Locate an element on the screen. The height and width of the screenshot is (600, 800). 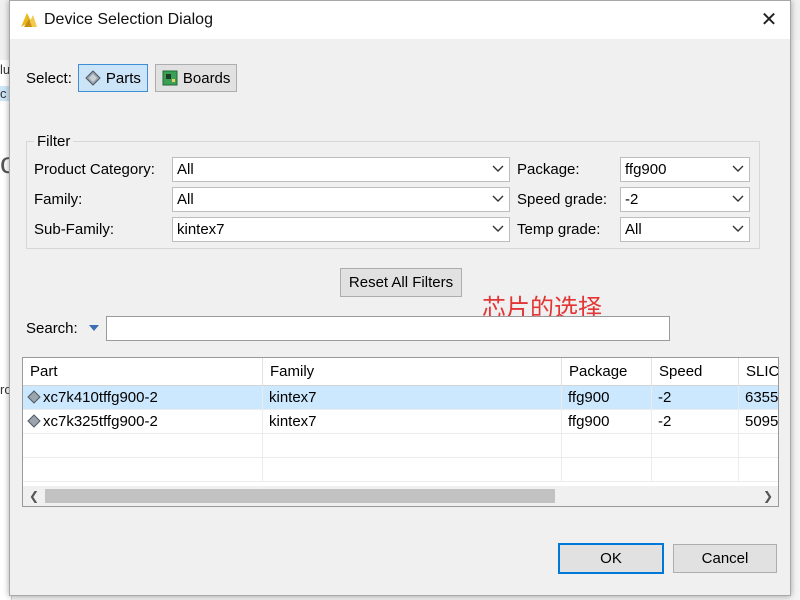
product-category-label: Product Category: is located at coordinates (94, 169).